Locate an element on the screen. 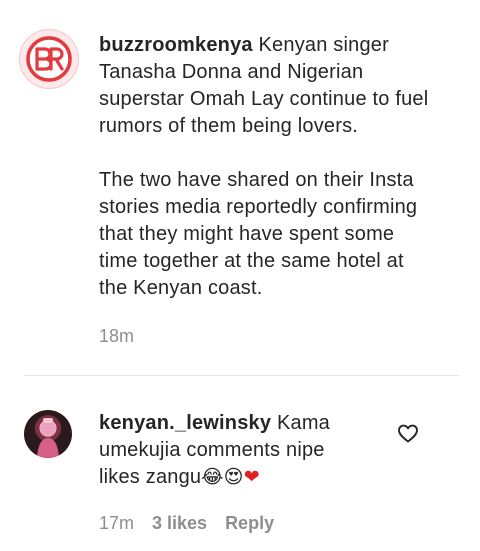 Image resolution: width=480 pixels, height=551 pixels. comment-meta: 17m 3 likes Reply is located at coordinates (186, 523).